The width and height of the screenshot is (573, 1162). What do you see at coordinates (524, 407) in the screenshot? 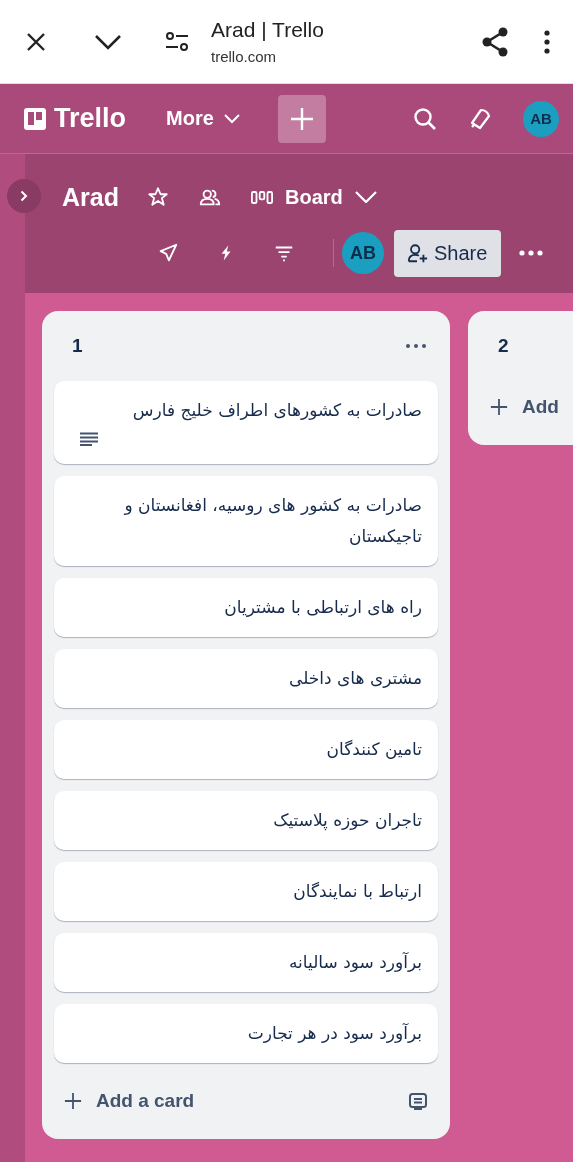
I see `add-card-button: Add` at bounding box center [524, 407].